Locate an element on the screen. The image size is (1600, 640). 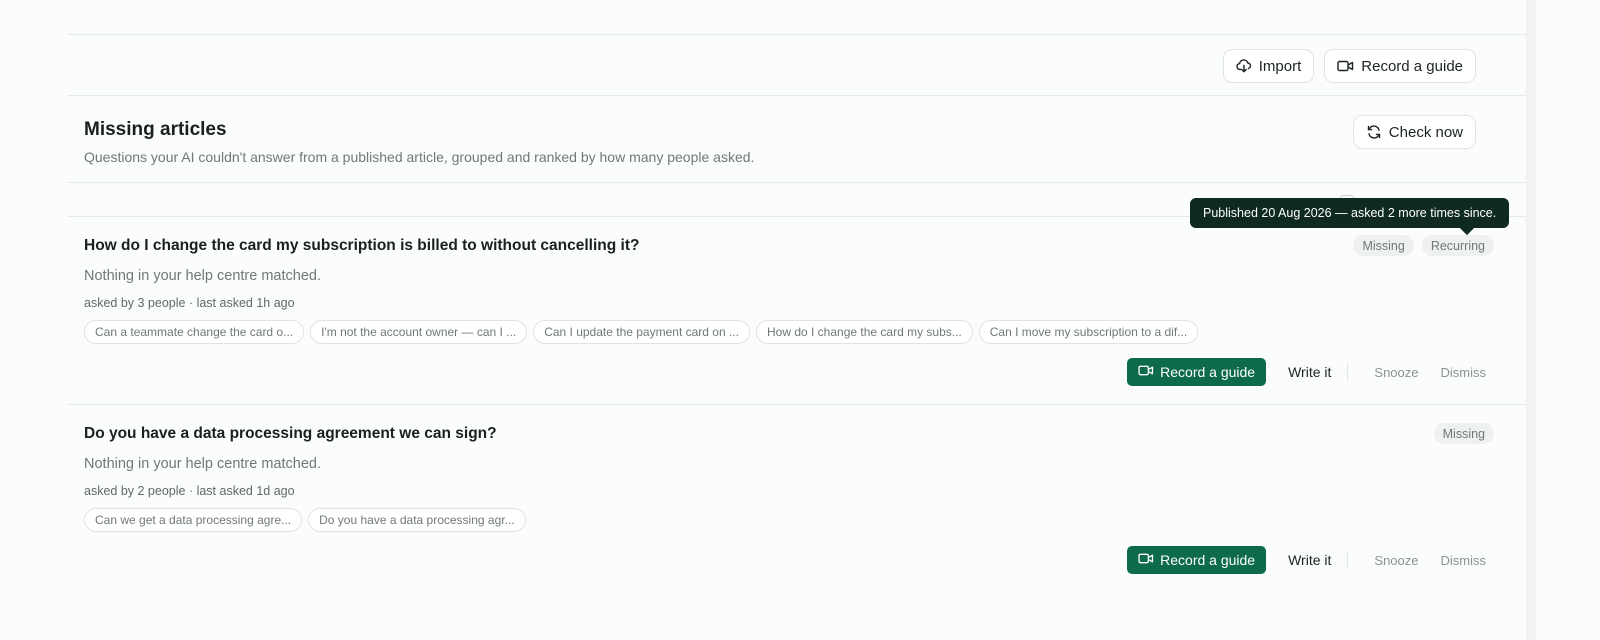
item-badges: Missing Recurring is located at coordinates (1423, 245).